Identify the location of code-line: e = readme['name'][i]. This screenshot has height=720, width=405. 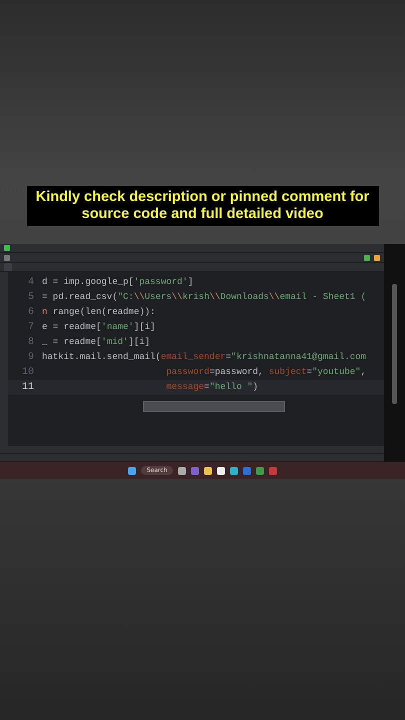
(99, 327).